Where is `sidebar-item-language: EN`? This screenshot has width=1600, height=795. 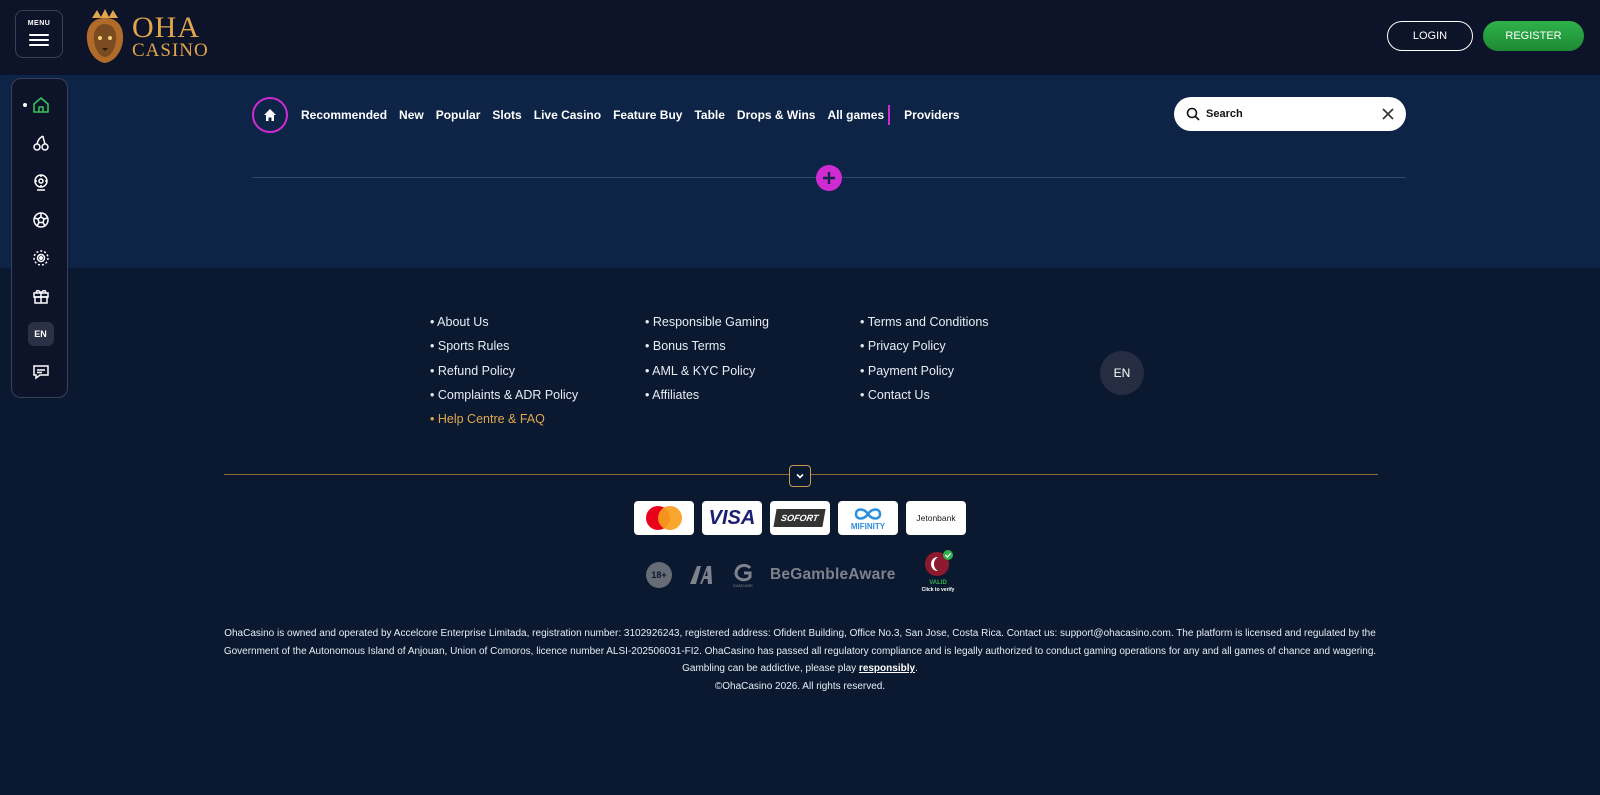 sidebar-item-language: EN is located at coordinates (40, 334).